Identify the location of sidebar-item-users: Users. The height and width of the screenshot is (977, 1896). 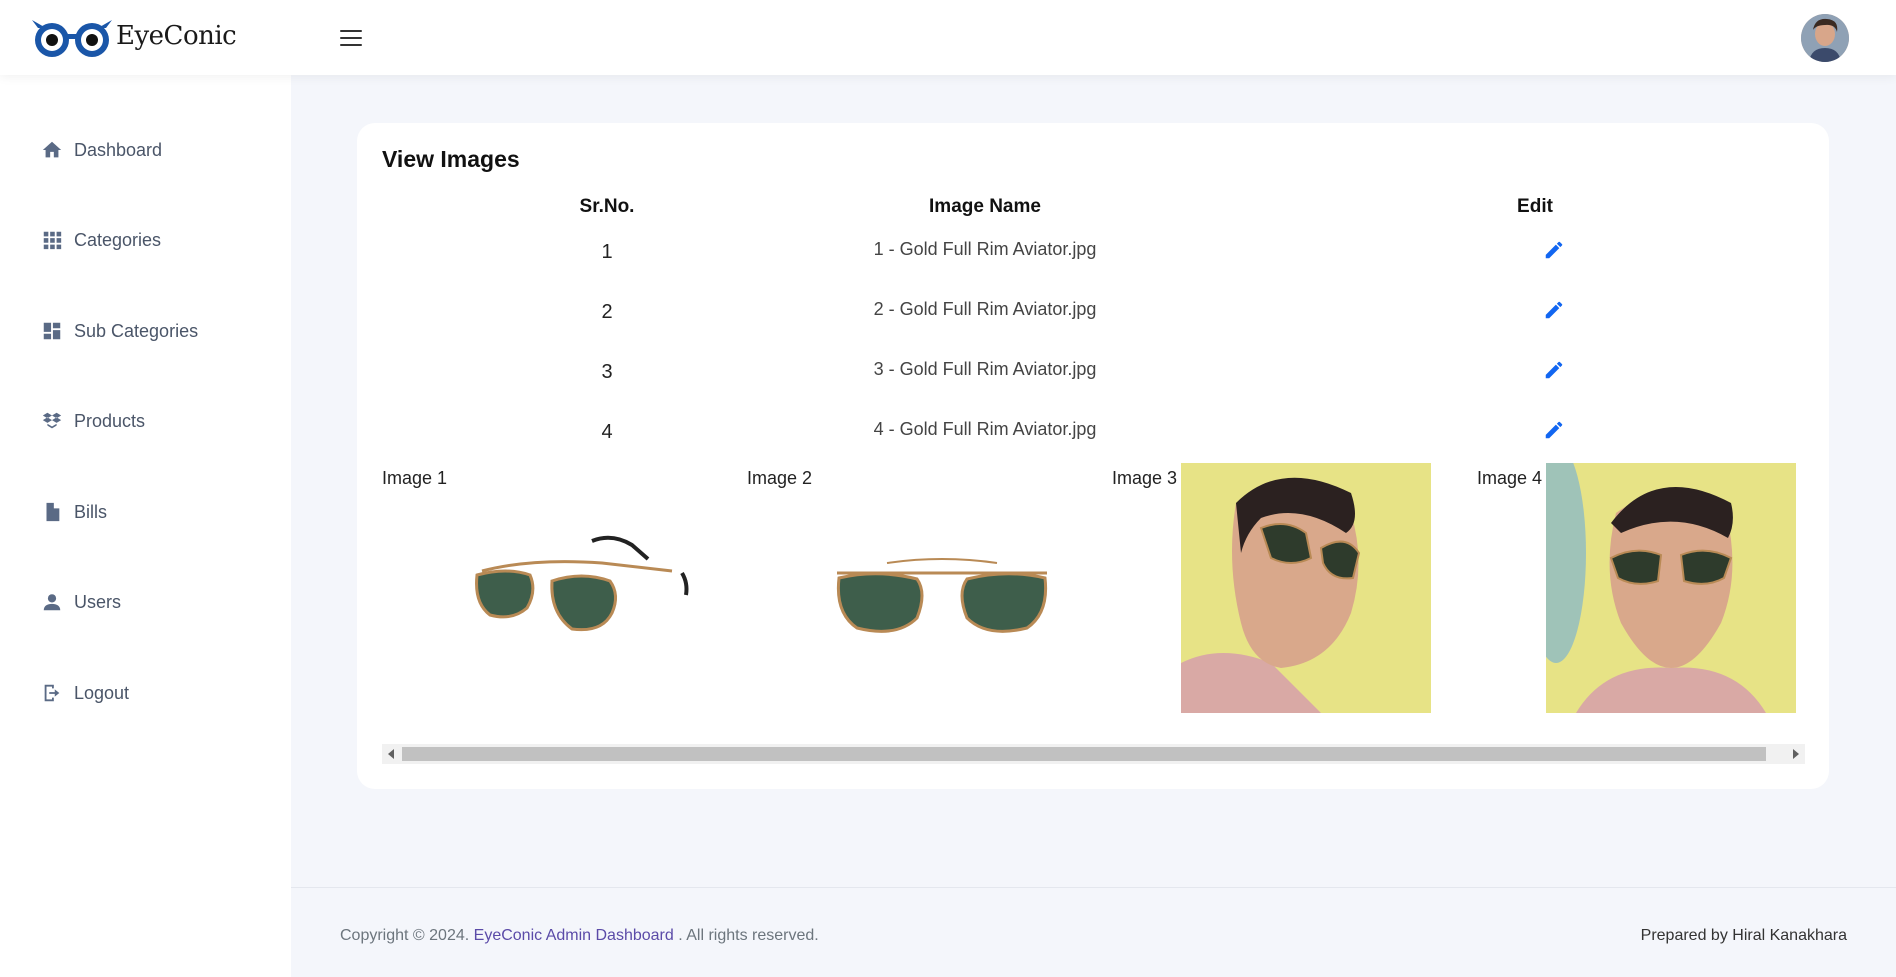
(80, 602).